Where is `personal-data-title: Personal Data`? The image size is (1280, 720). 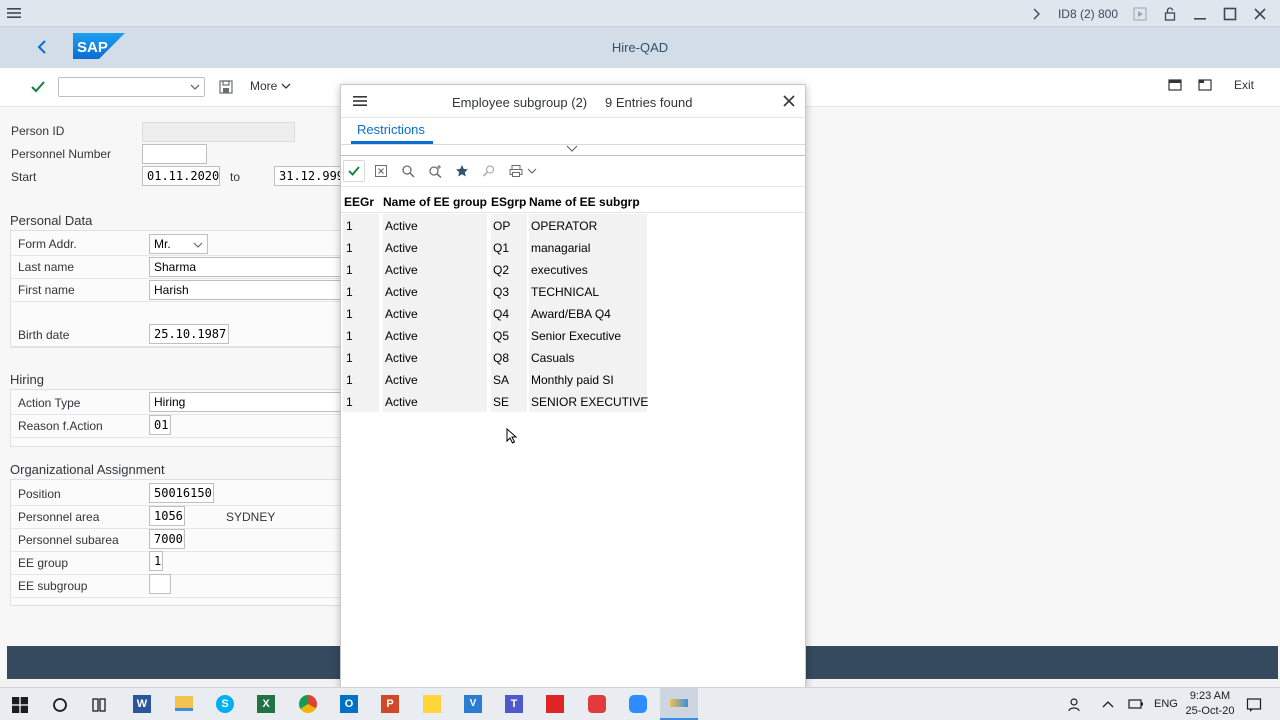 personal-data-title: Personal Data is located at coordinates (51, 220).